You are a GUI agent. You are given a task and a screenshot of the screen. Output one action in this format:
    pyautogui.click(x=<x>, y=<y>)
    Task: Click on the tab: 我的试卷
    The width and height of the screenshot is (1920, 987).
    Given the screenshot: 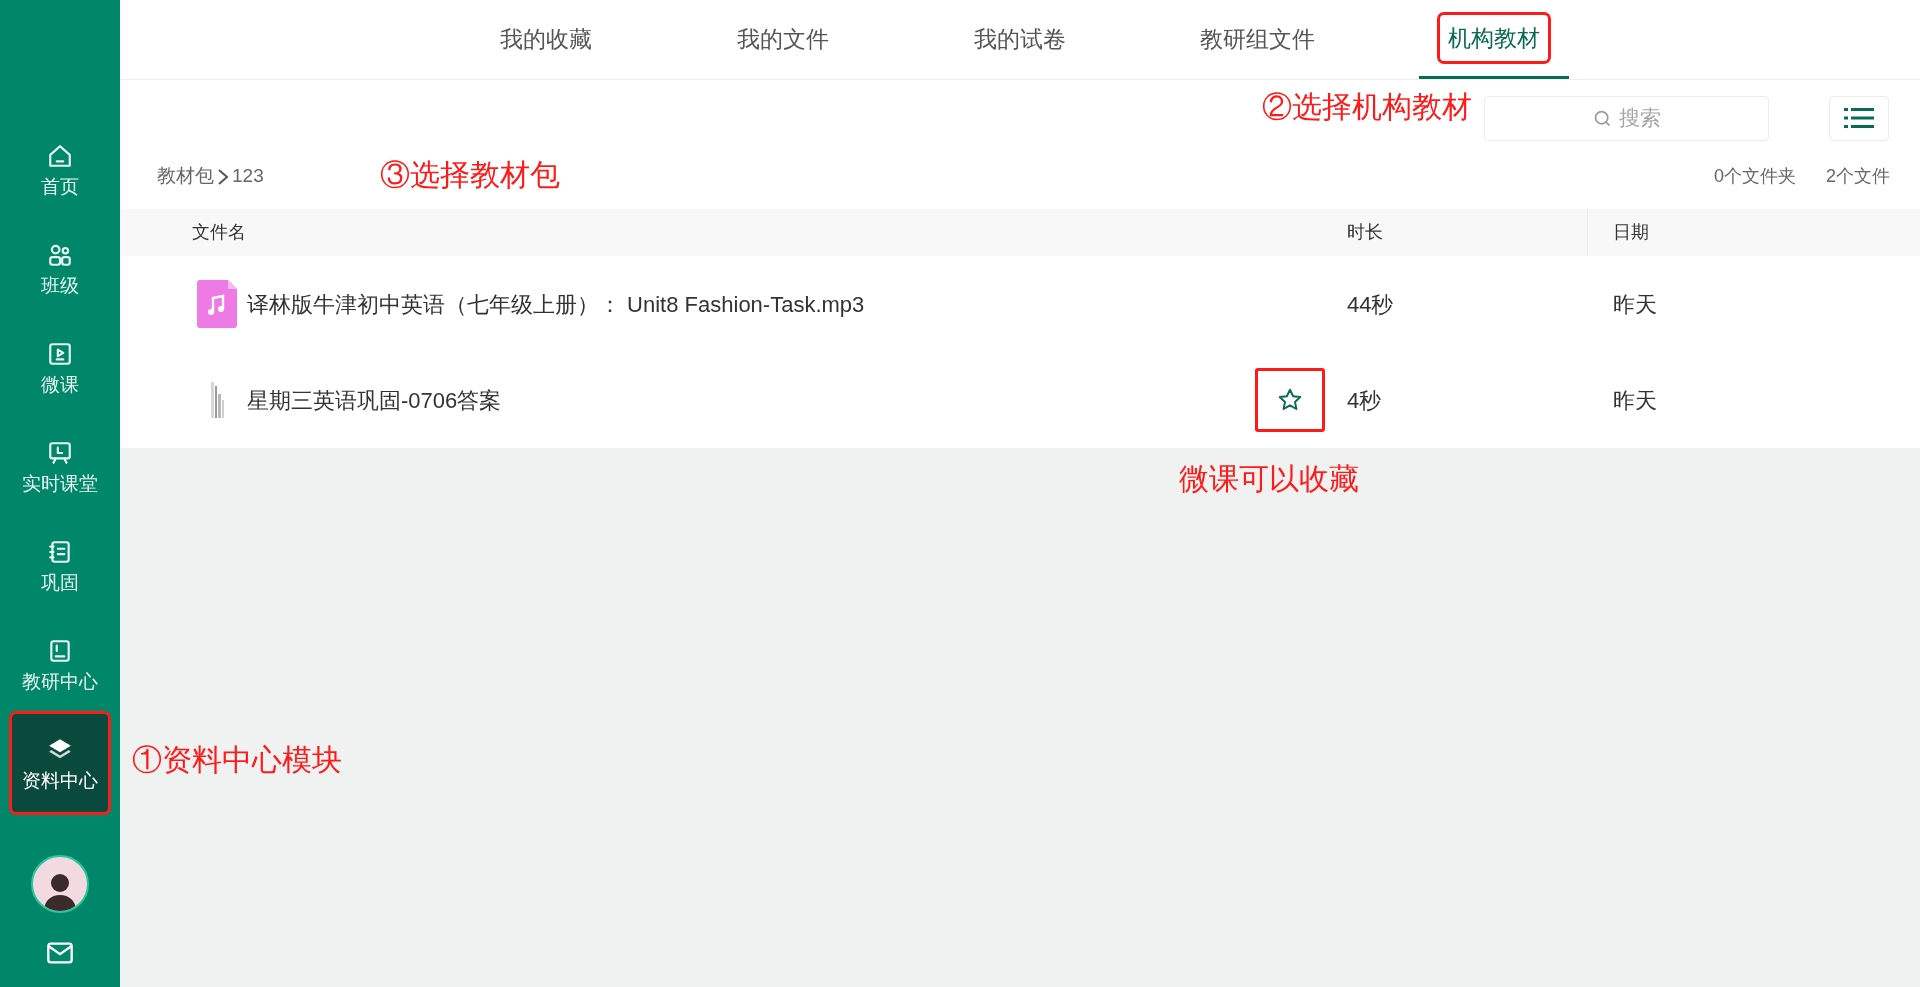 What is the action you would take?
    pyautogui.click(x=1020, y=39)
    